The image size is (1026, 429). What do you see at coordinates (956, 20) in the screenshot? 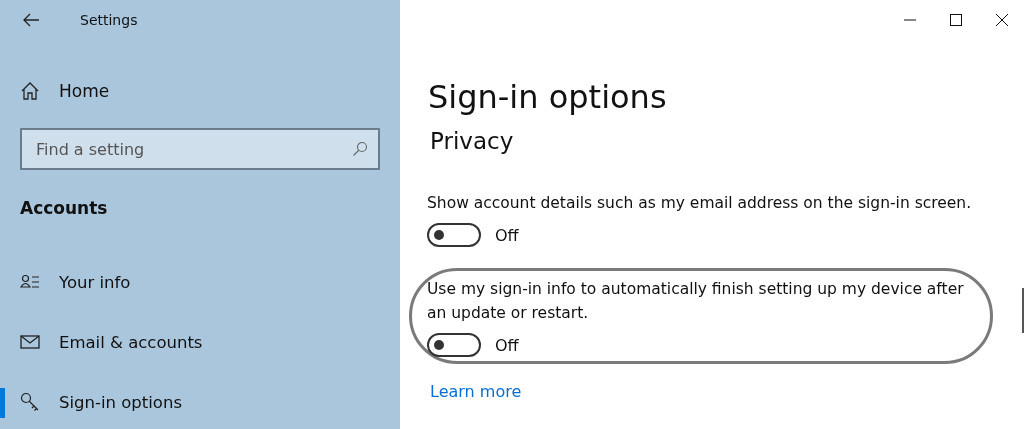
I see `maximize-icon` at bounding box center [956, 20].